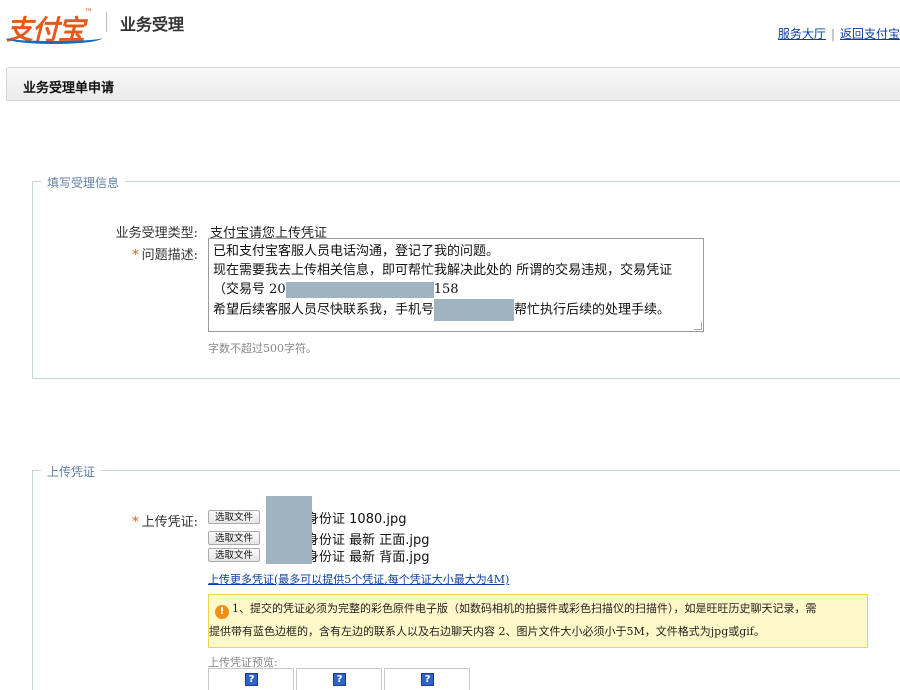  I want to click on logo-arc, so click(54, 38).